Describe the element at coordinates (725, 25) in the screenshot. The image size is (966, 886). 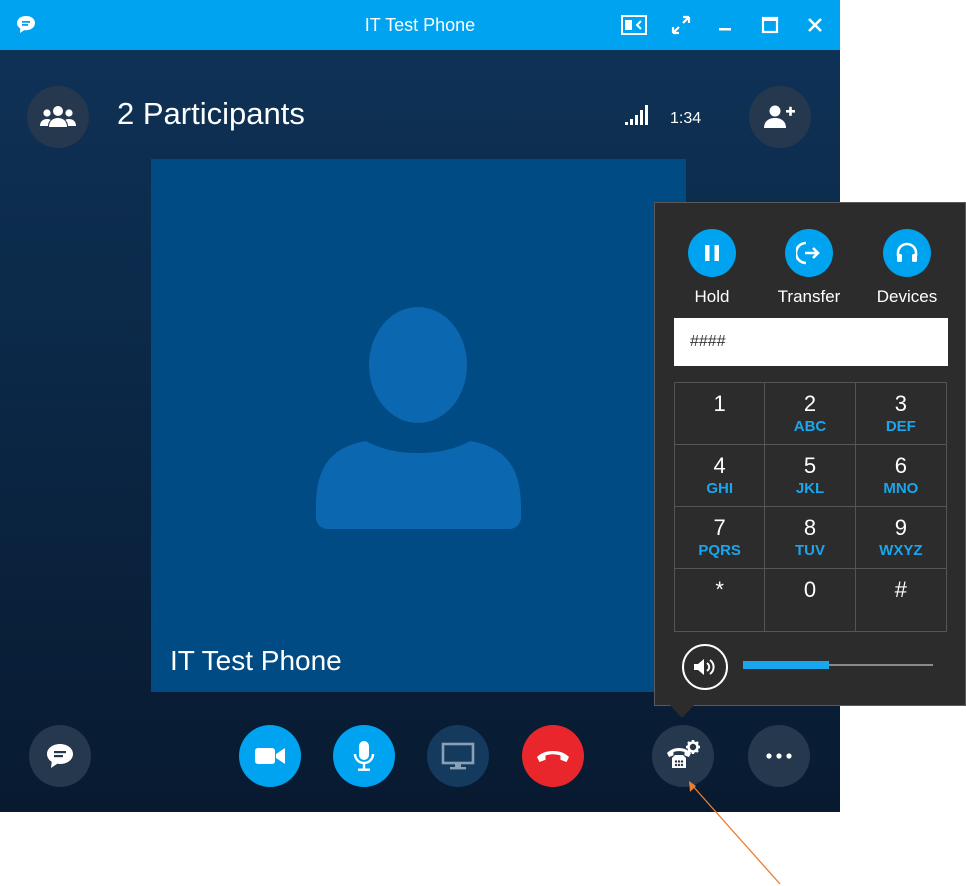
I see `minimize-icon` at that location.